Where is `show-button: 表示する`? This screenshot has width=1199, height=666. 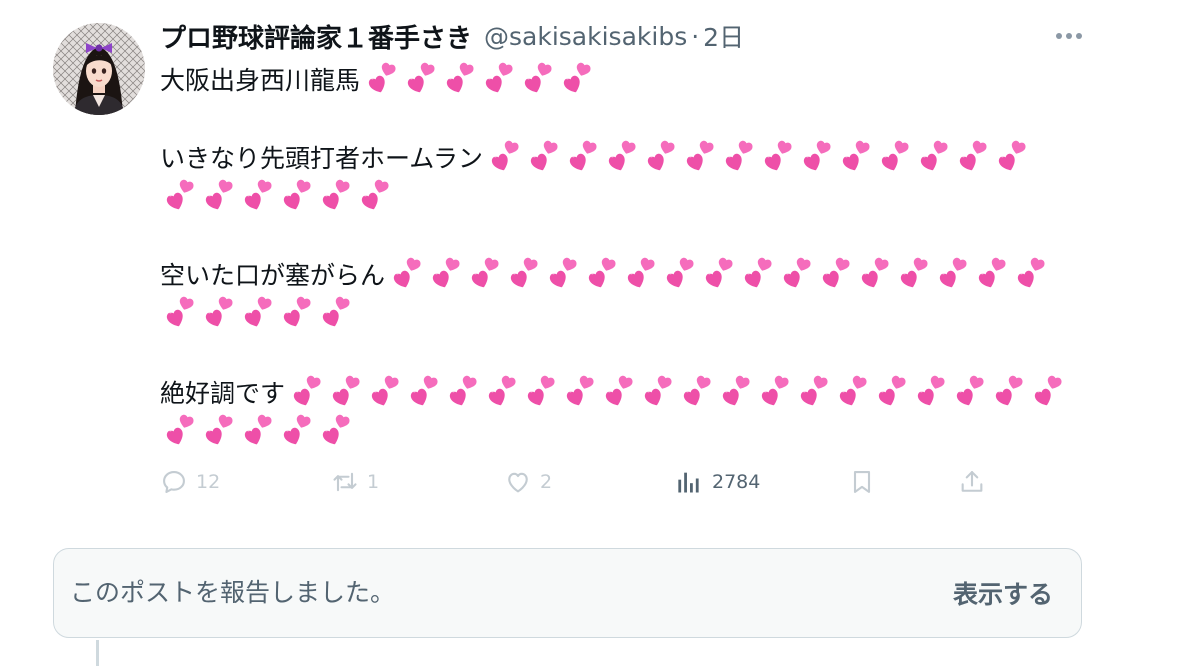
show-button: 表示する is located at coordinates (1003, 593).